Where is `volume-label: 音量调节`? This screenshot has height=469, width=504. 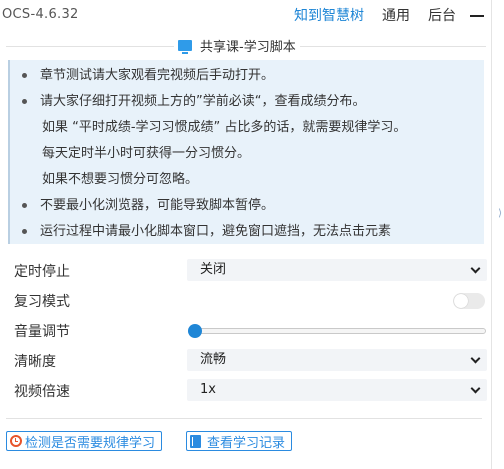 volume-label: 音量调节 is located at coordinates (42, 332).